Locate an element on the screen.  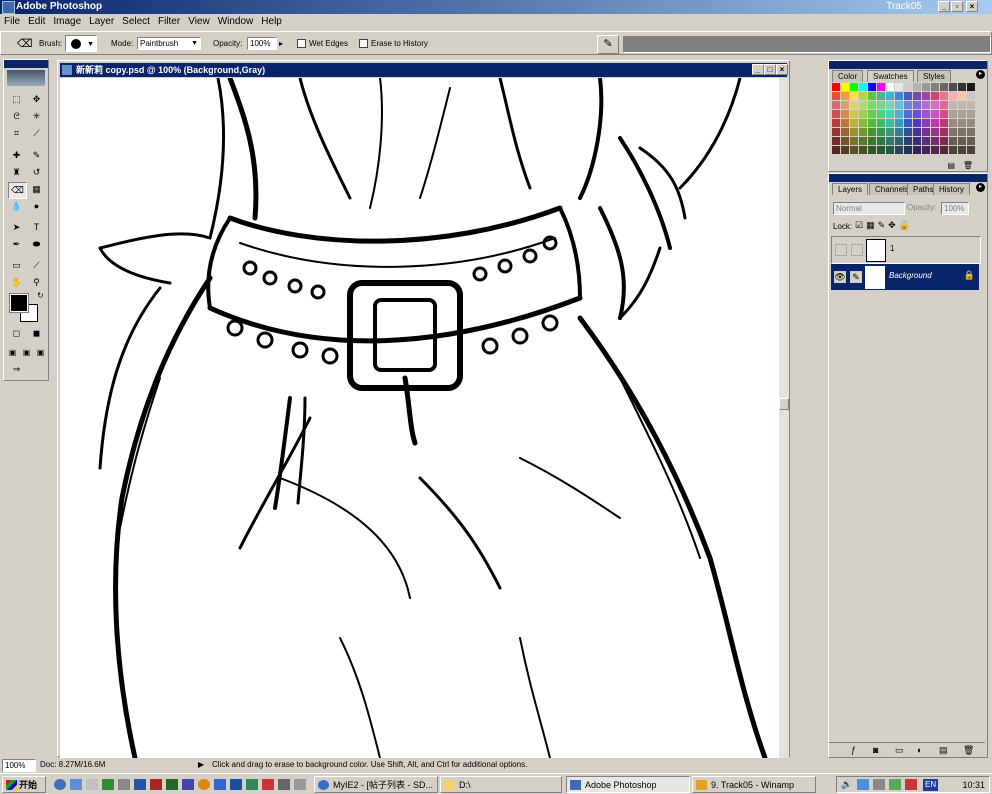
task-explorer: D:\ is located at coordinates (501, 784).